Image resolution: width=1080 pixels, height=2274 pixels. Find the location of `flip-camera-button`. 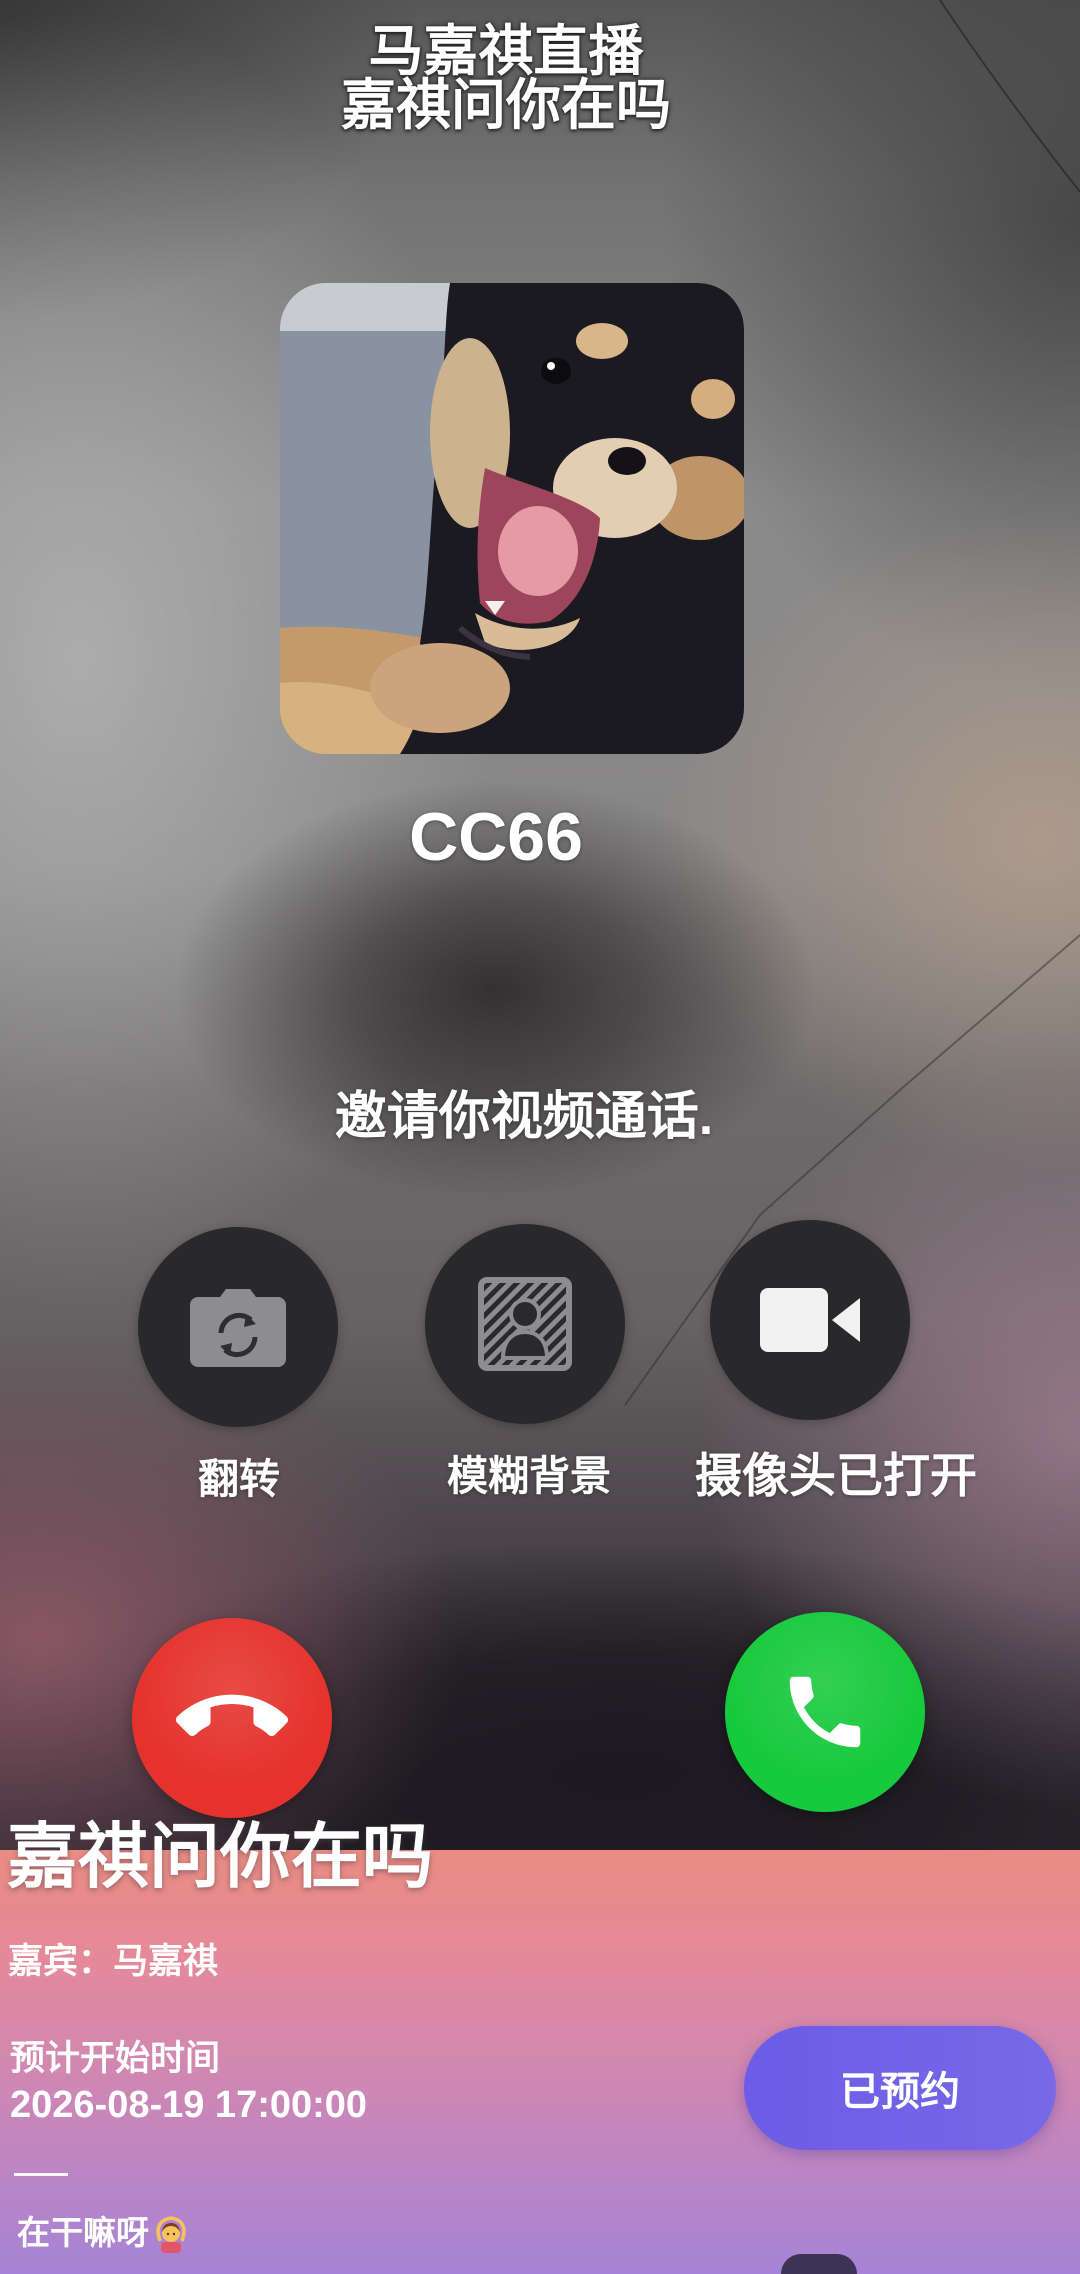

flip-camera-button is located at coordinates (238, 1327).